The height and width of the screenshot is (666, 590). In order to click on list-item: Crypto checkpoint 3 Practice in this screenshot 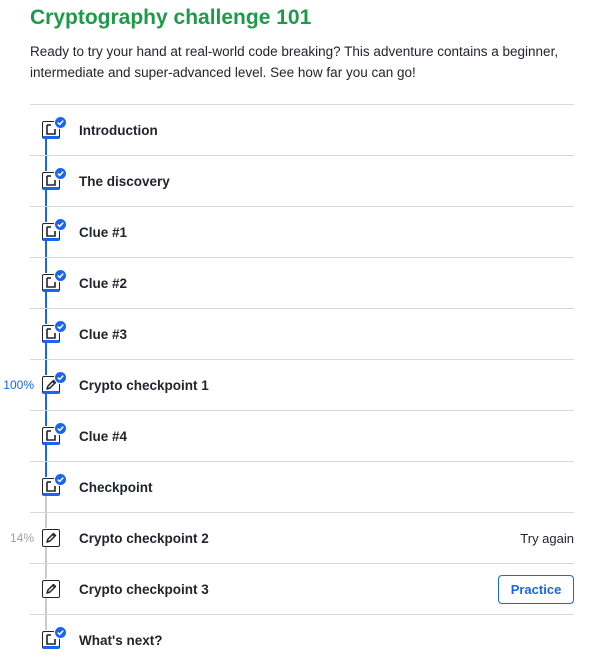, I will do `click(287, 589)`.